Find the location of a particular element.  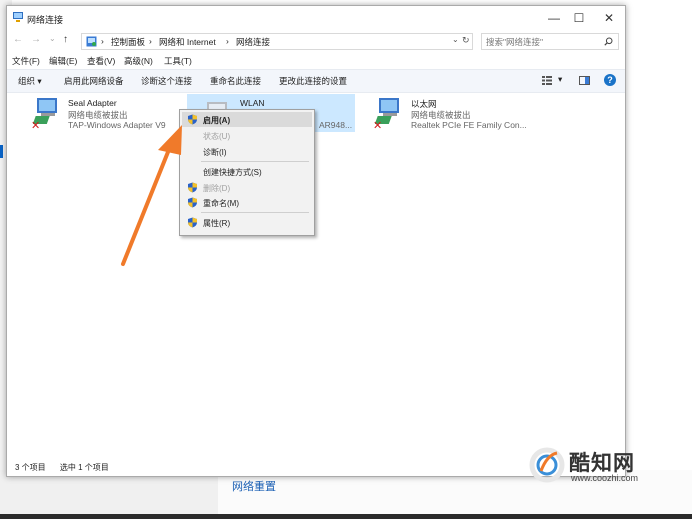

menu-item-label: 创建快捷方式(S) is located at coordinates (232, 172).